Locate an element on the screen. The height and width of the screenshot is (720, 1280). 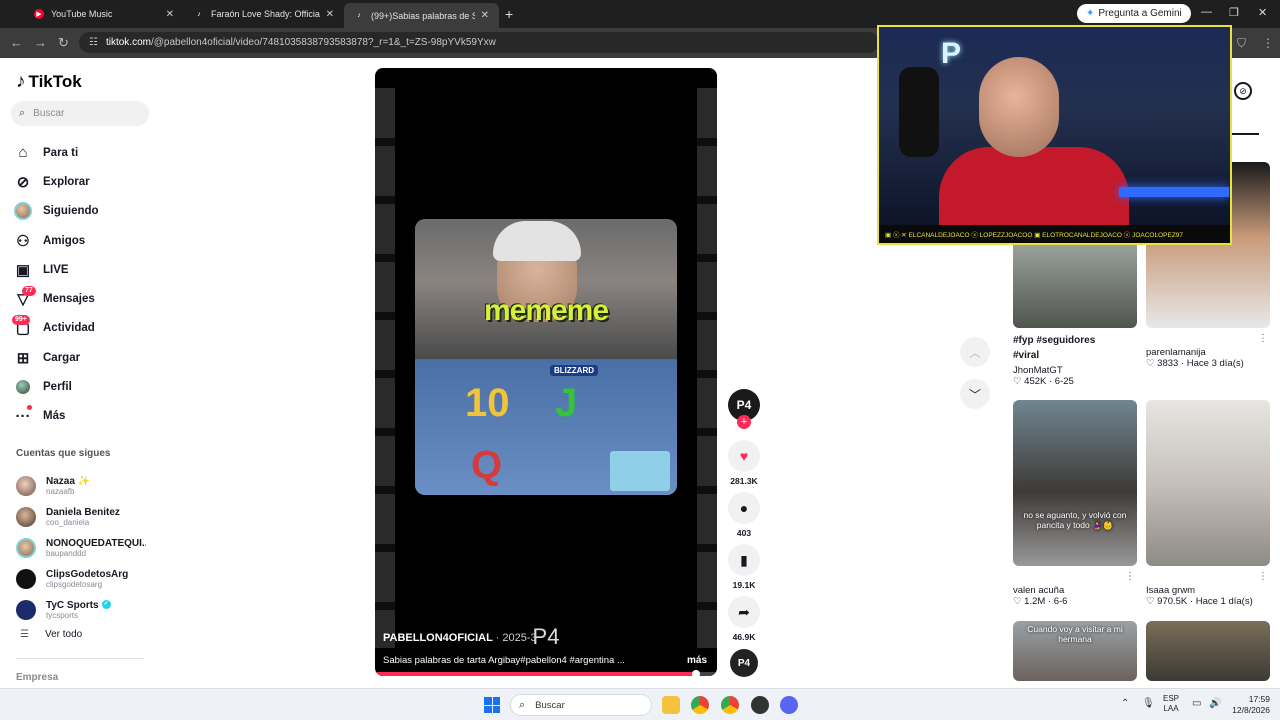
card-likes: 970.5K is located at coordinates (1172, 601).